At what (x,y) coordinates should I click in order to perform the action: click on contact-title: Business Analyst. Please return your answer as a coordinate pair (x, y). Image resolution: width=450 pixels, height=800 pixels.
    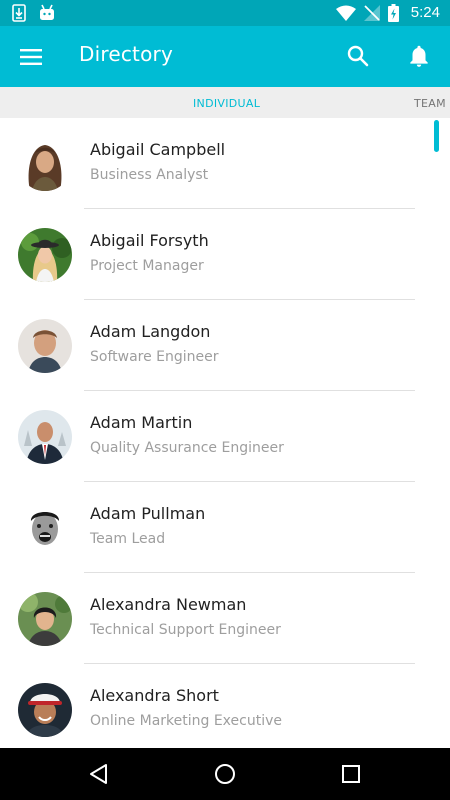
    Looking at the image, I should click on (149, 175).